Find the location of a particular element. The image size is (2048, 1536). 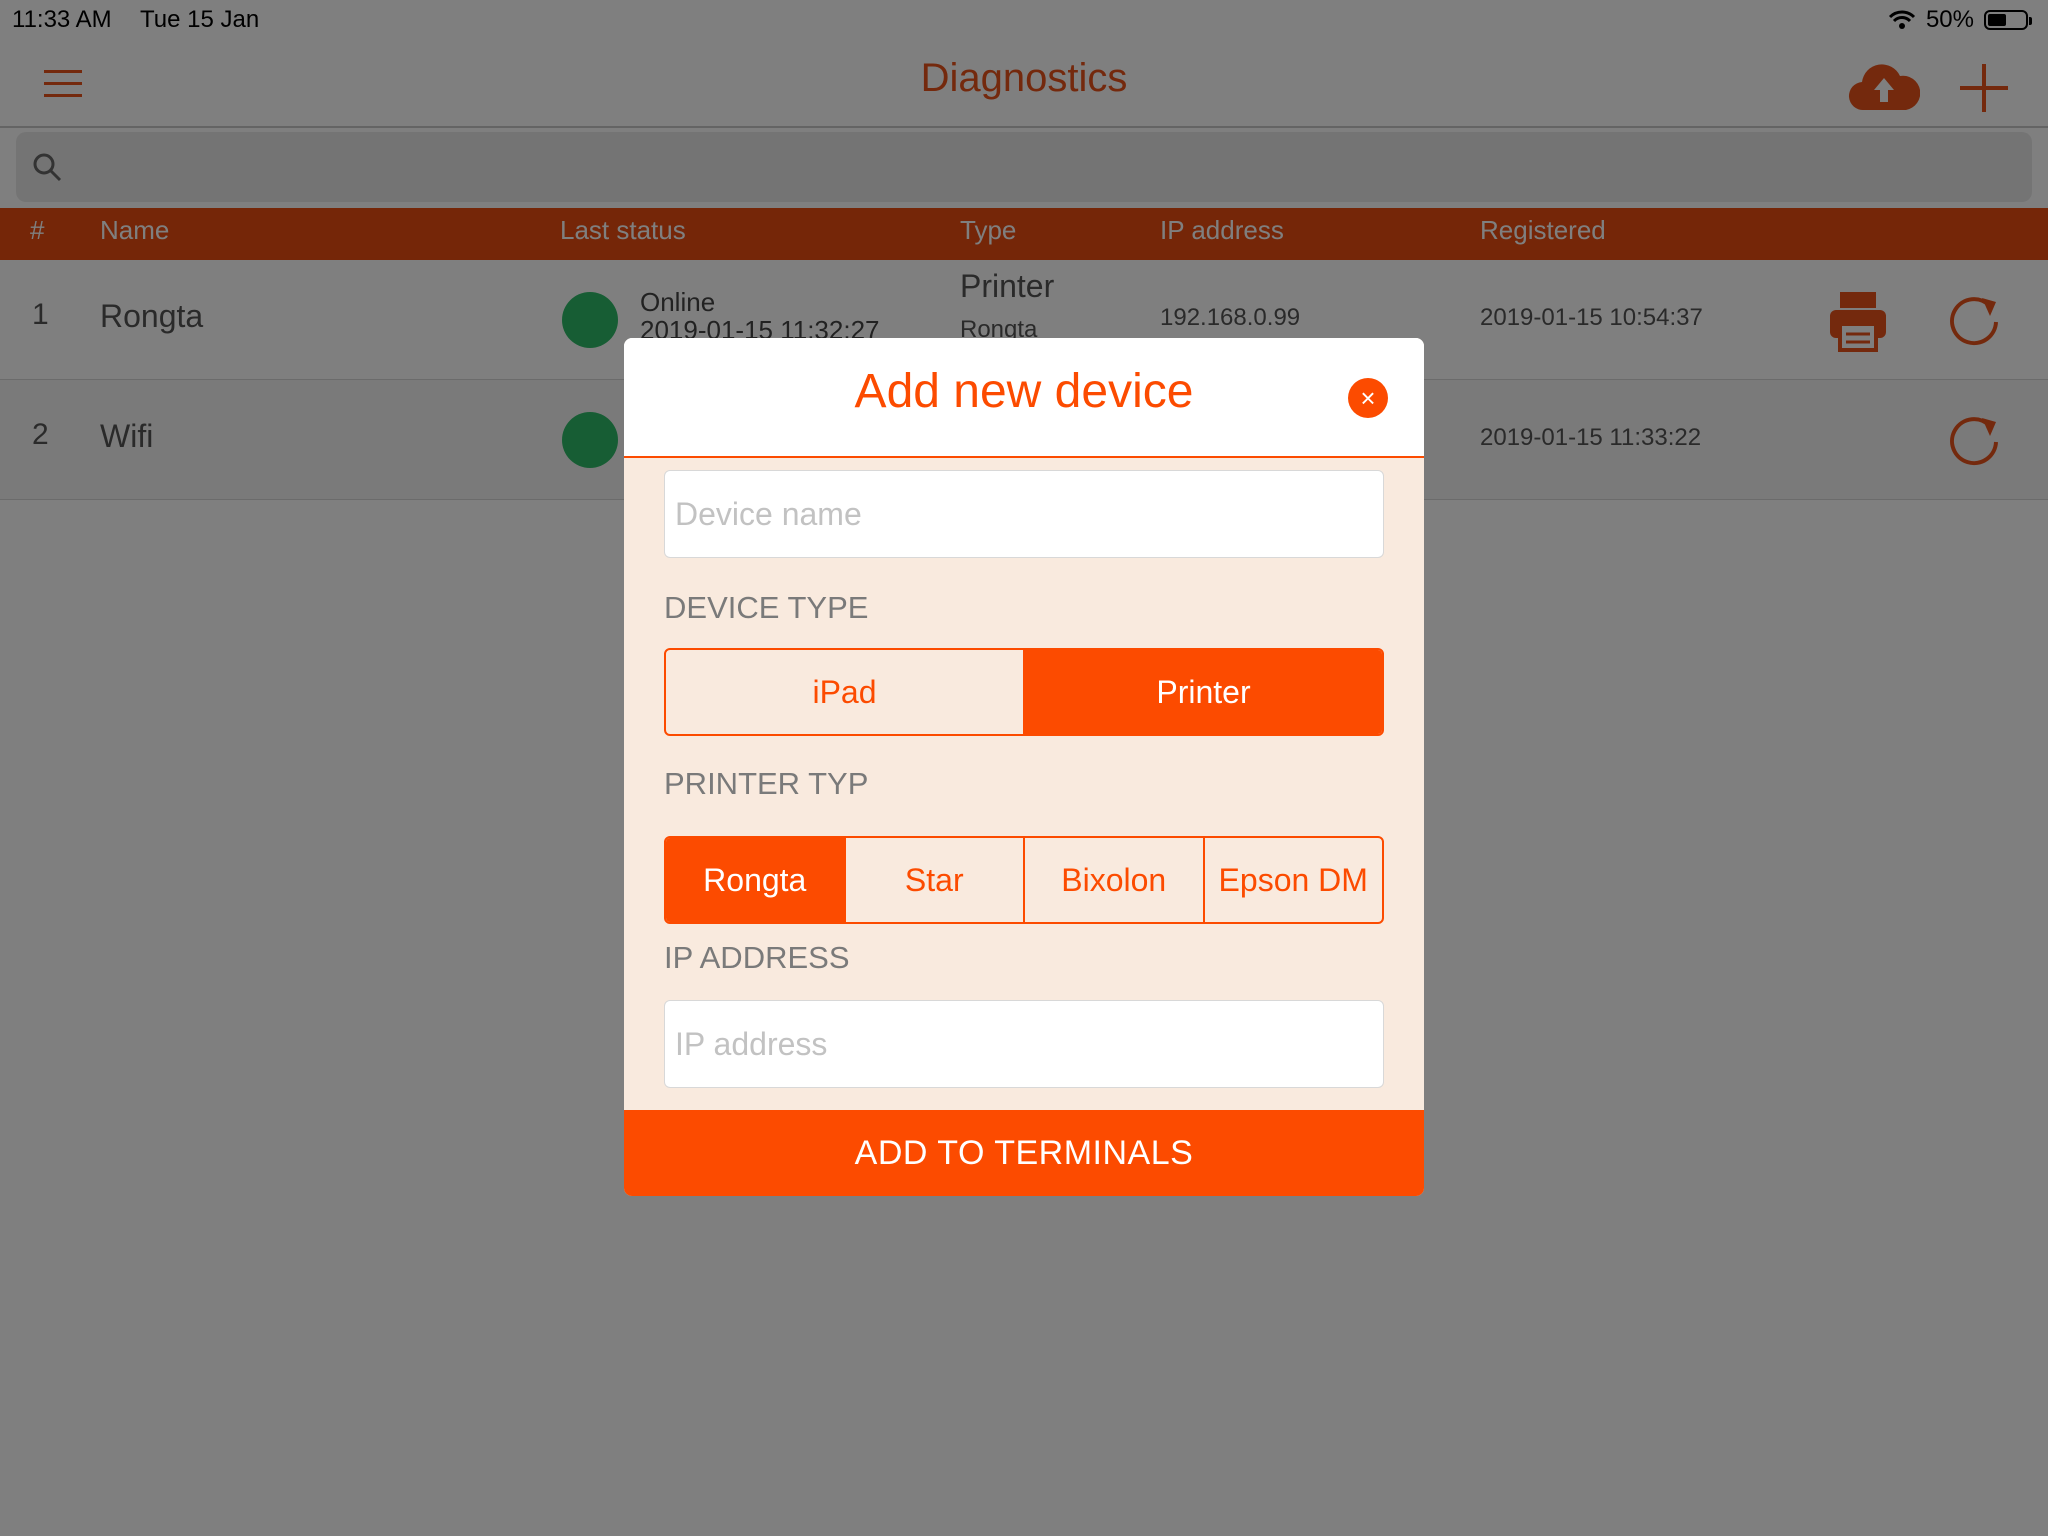

ip-address-input is located at coordinates (1024, 1044).